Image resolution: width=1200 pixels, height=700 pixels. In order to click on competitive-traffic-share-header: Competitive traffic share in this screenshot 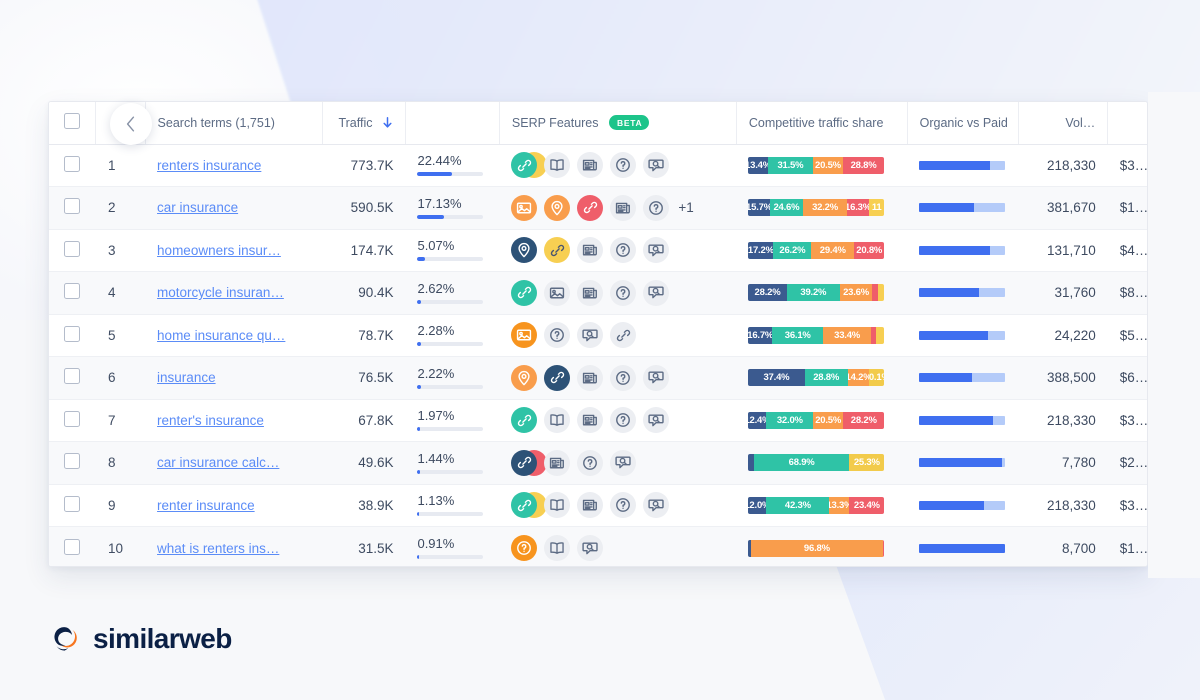, I will do `click(822, 123)`.